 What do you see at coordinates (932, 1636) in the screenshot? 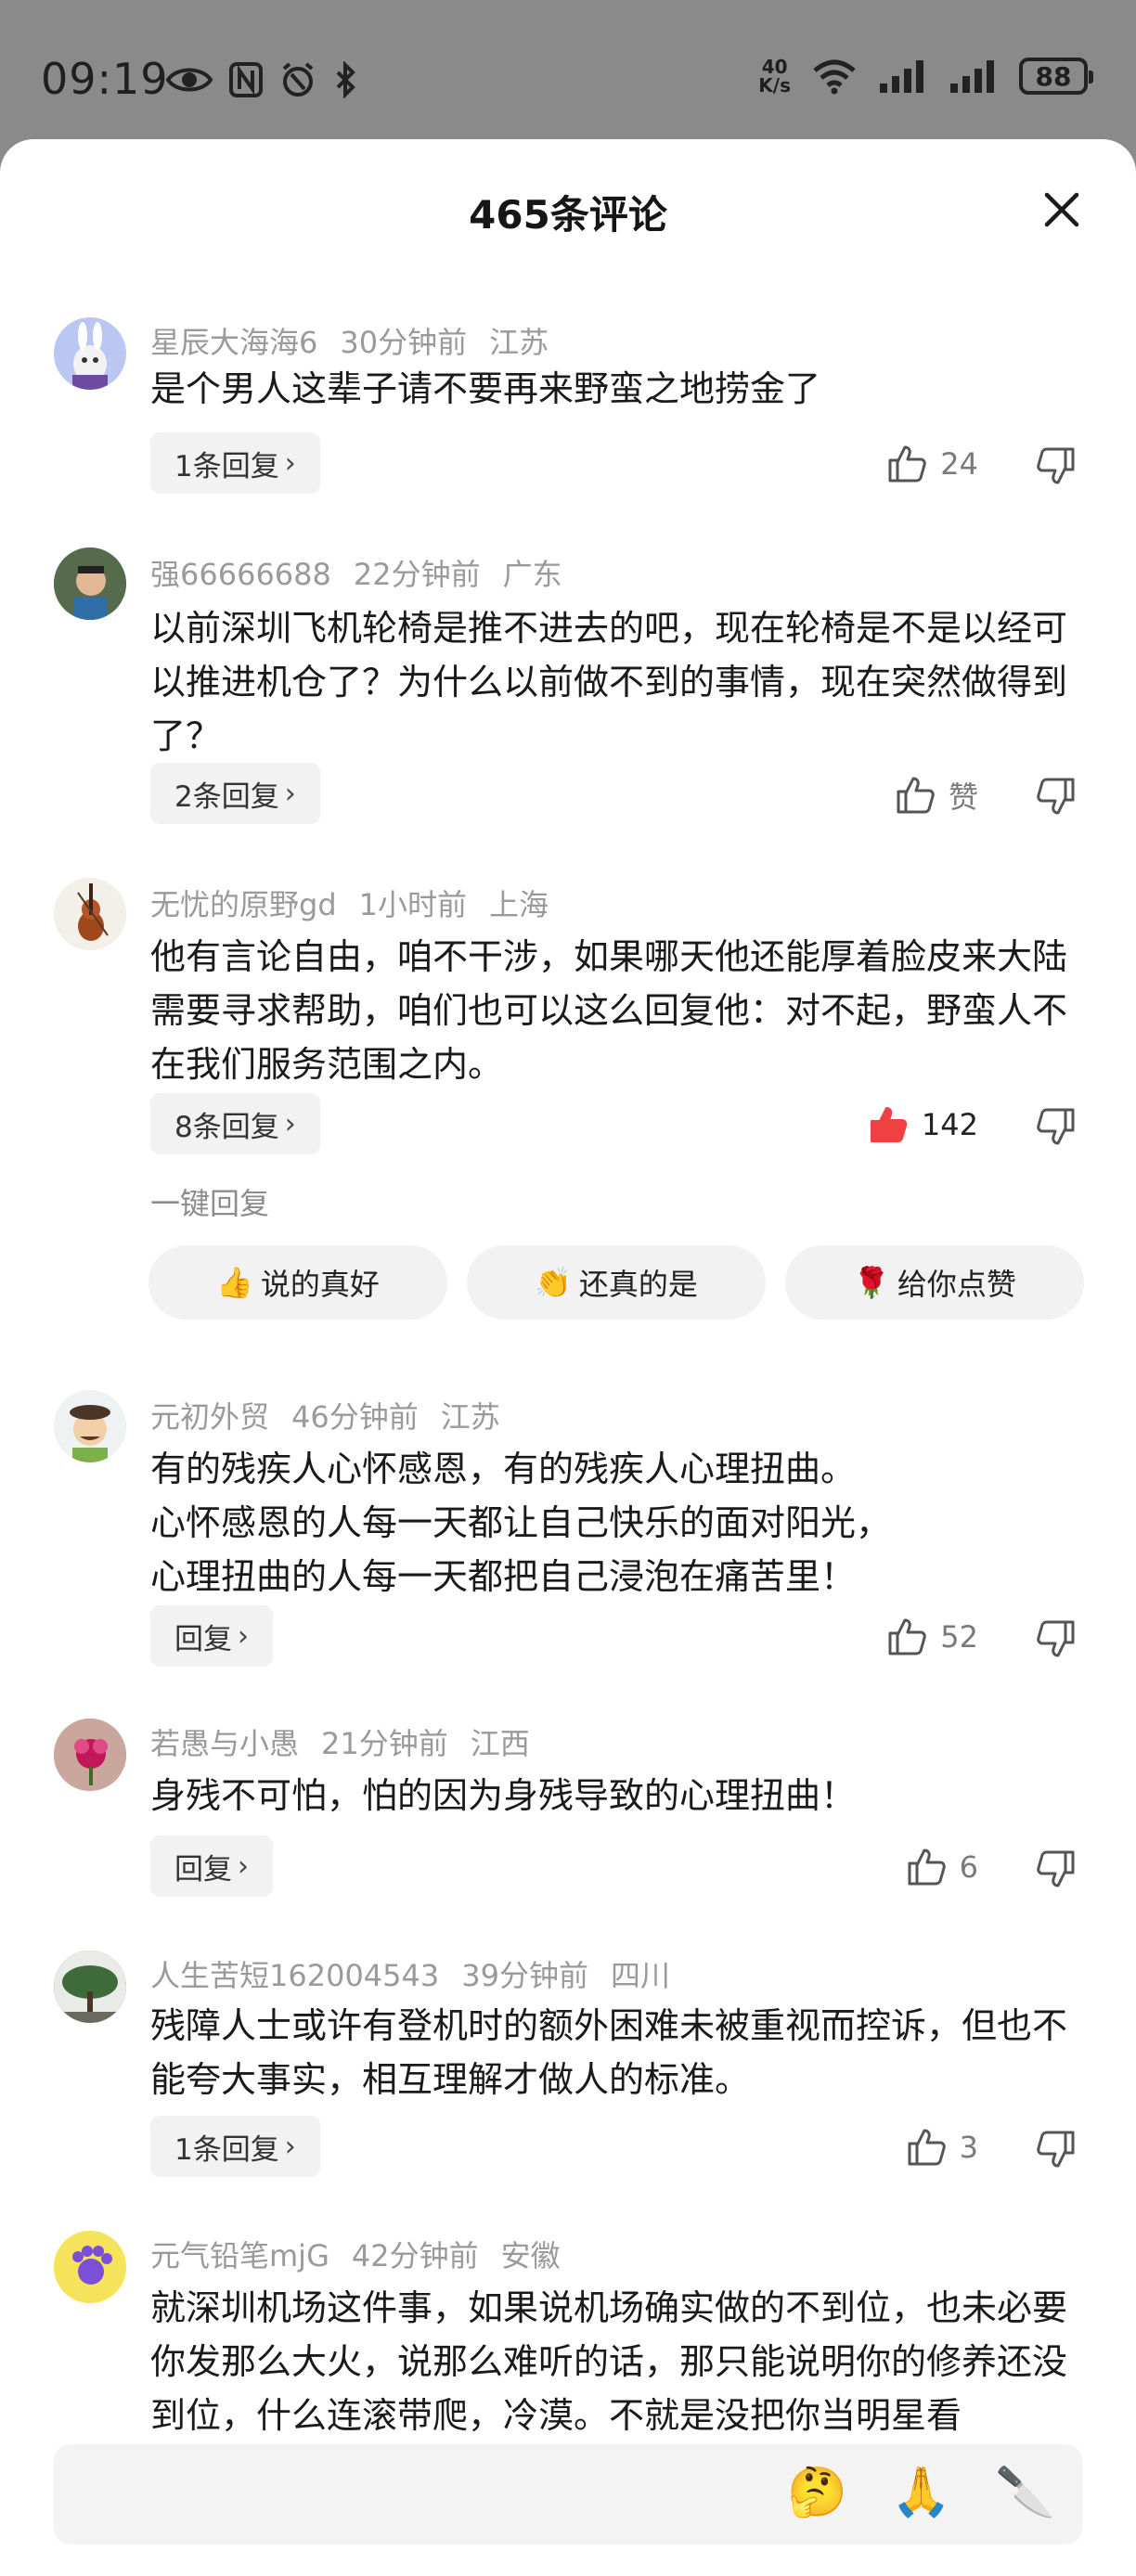
I see `like-button: 52` at bounding box center [932, 1636].